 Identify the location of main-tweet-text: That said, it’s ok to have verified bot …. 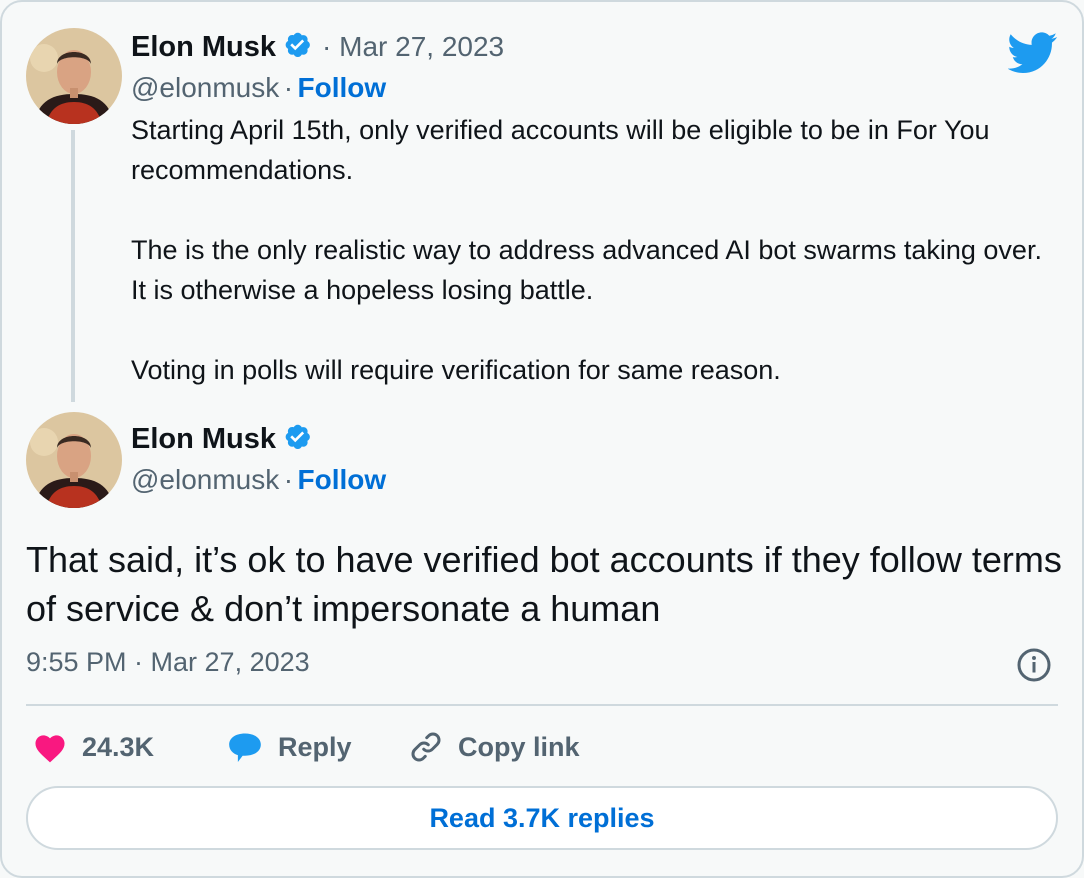
(544, 584).